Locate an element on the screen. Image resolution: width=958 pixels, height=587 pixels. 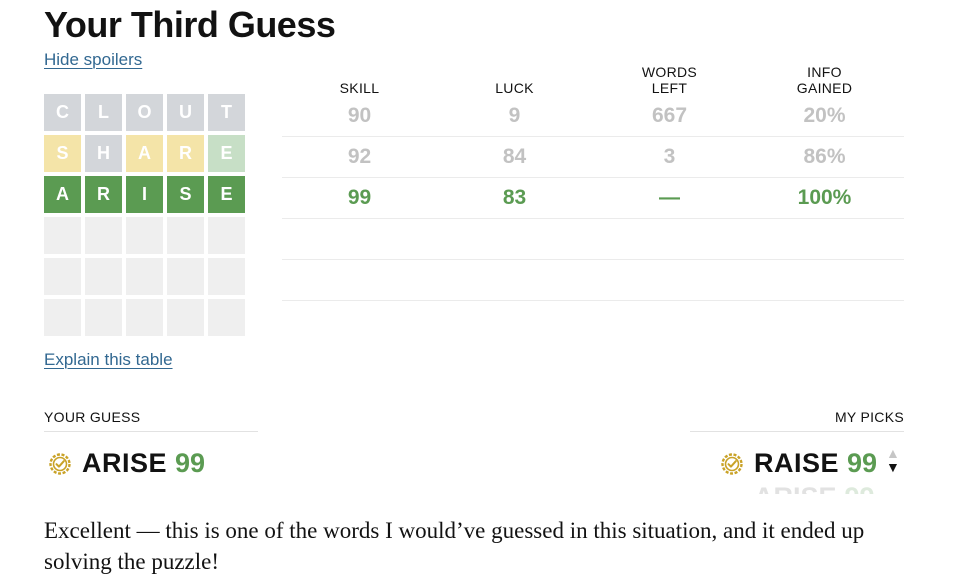
stats-header: SKILL LUCK WORDS LEFT INFO GAINED is located at coordinates (593, 78).